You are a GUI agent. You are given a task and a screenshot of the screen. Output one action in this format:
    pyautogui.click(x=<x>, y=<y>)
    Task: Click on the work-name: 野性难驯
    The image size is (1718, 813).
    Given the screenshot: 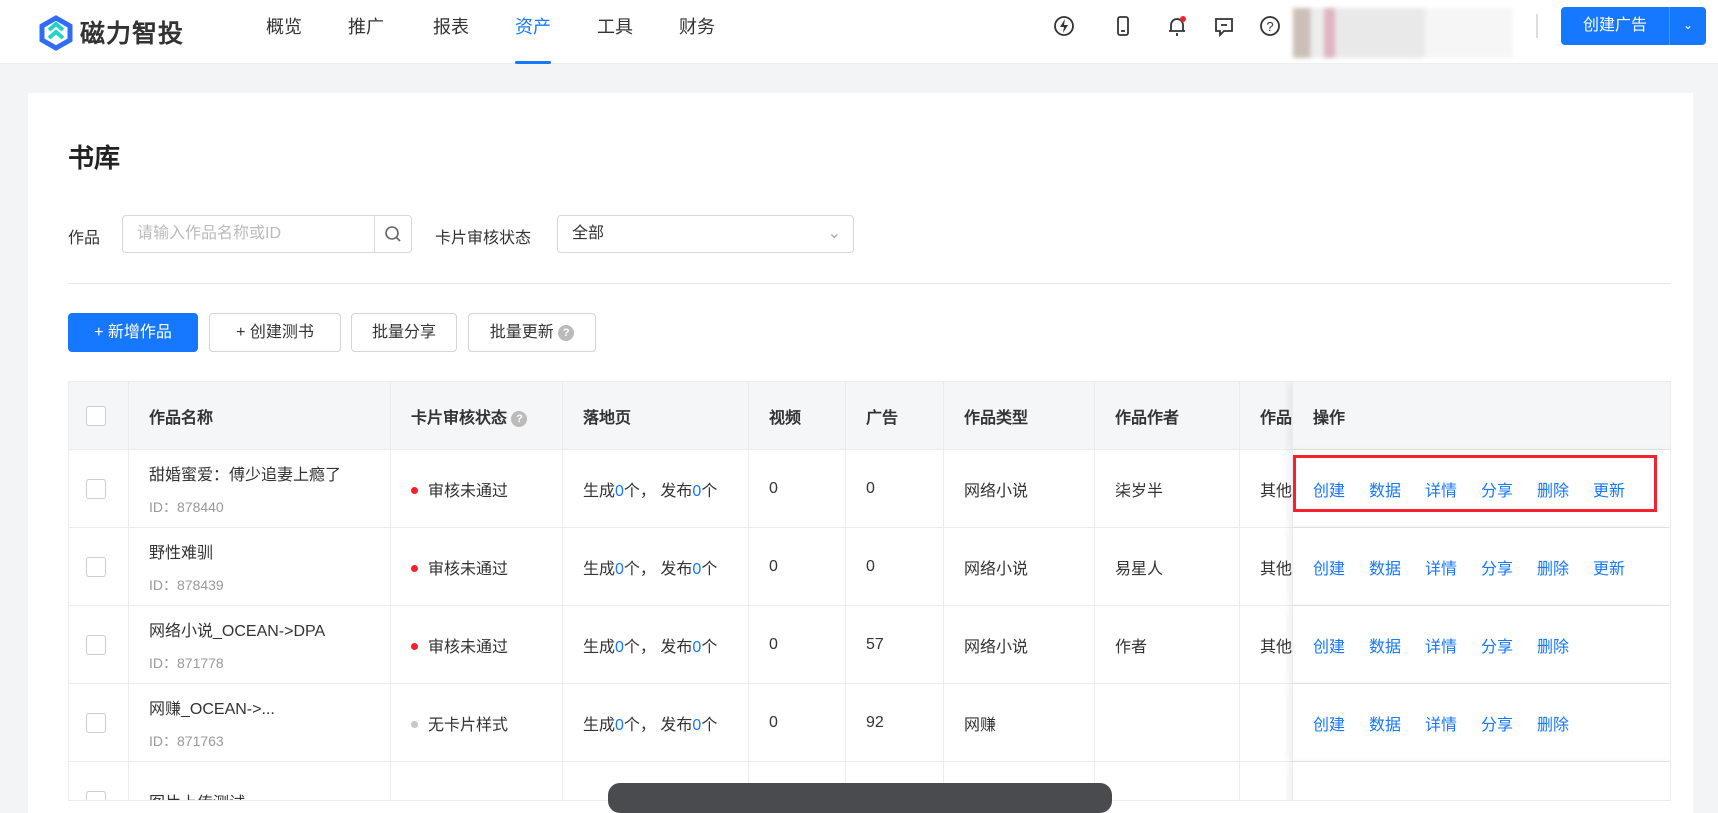 What is the action you would take?
    pyautogui.click(x=269, y=551)
    